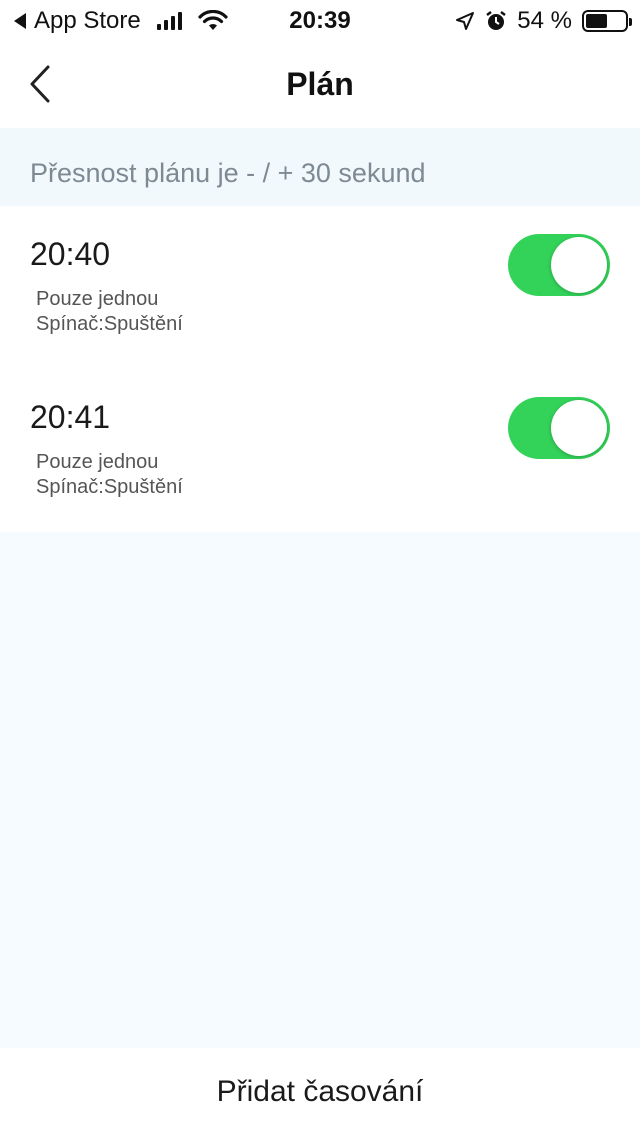 Image resolution: width=640 pixels, height=1136 pixels. What do you see at coordinates (496, 20) in the screenshot?
I see `alarm-icon` at bounding box center [496, 20].